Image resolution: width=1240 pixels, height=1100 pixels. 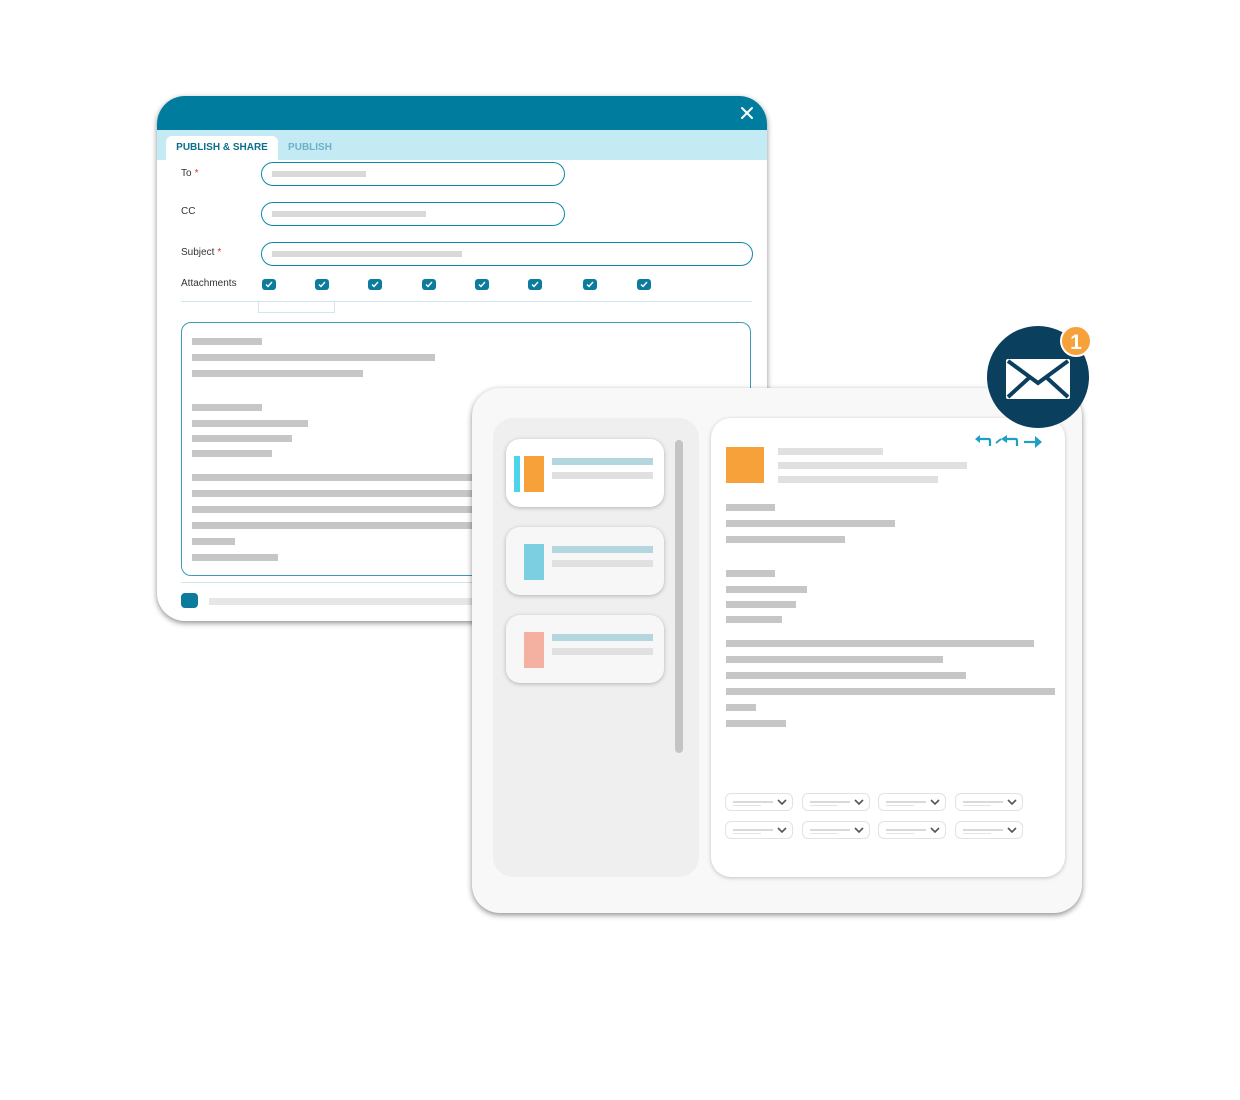 I want to click on priority-indicator, so click(x=517, y=474).